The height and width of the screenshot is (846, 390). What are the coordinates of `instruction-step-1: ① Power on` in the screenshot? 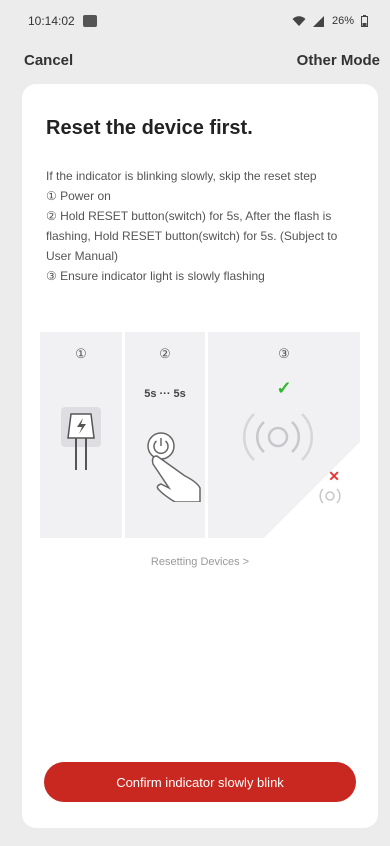 It's located at (78, 196).